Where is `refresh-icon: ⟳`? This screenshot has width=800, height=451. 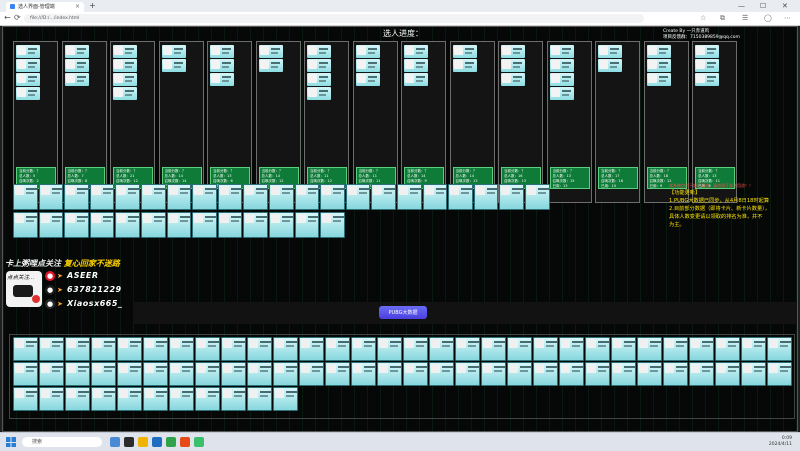
refresh-icon: ⟳ is located at coordinates (17, 17).